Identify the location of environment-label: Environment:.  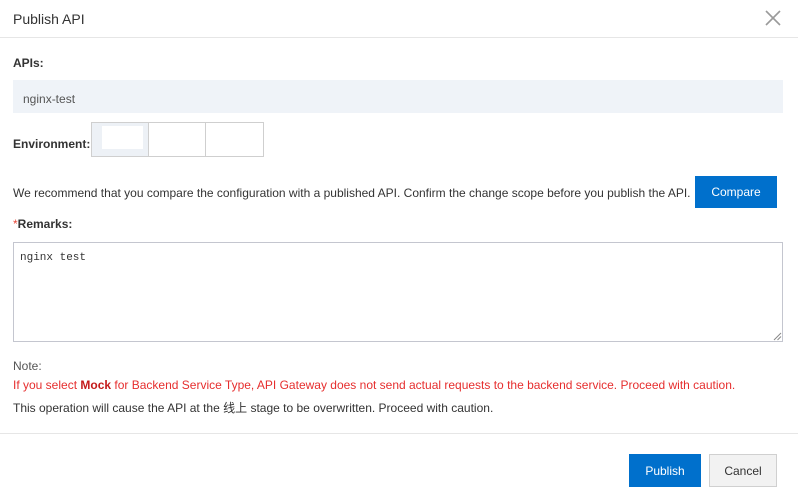
(52, 144).